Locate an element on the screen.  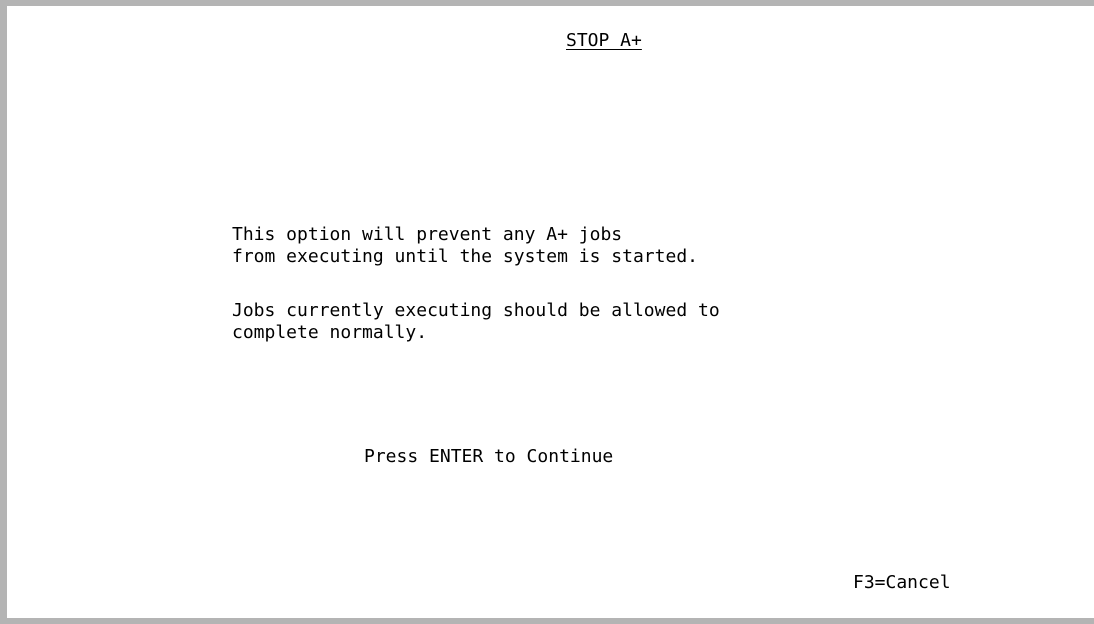
message-line-1: This option will prevent any A+ jobs is located at coordinates (427, 234).